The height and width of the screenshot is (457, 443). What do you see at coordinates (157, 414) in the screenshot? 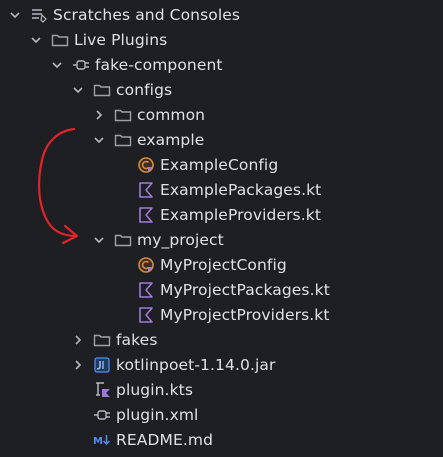
I see `tree-item-label: plugin.xml` at bounding box center [157, 414].